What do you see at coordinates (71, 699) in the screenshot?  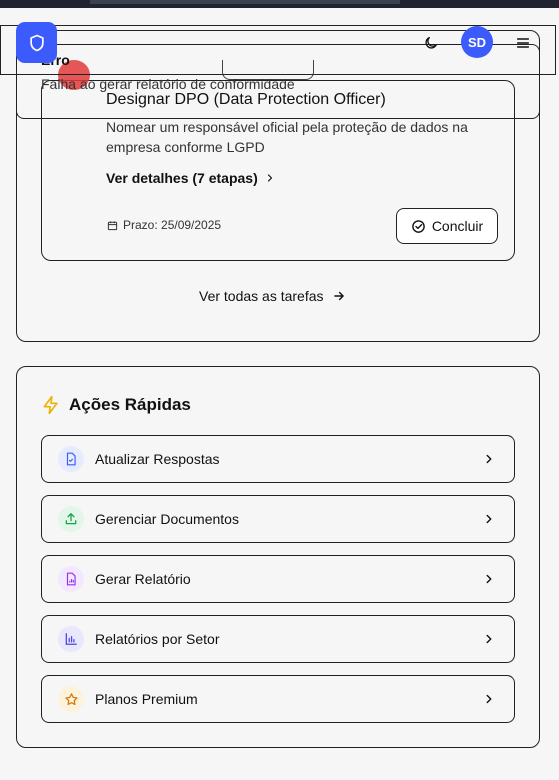 I see `star-icon` at bounding box center [71, 699].